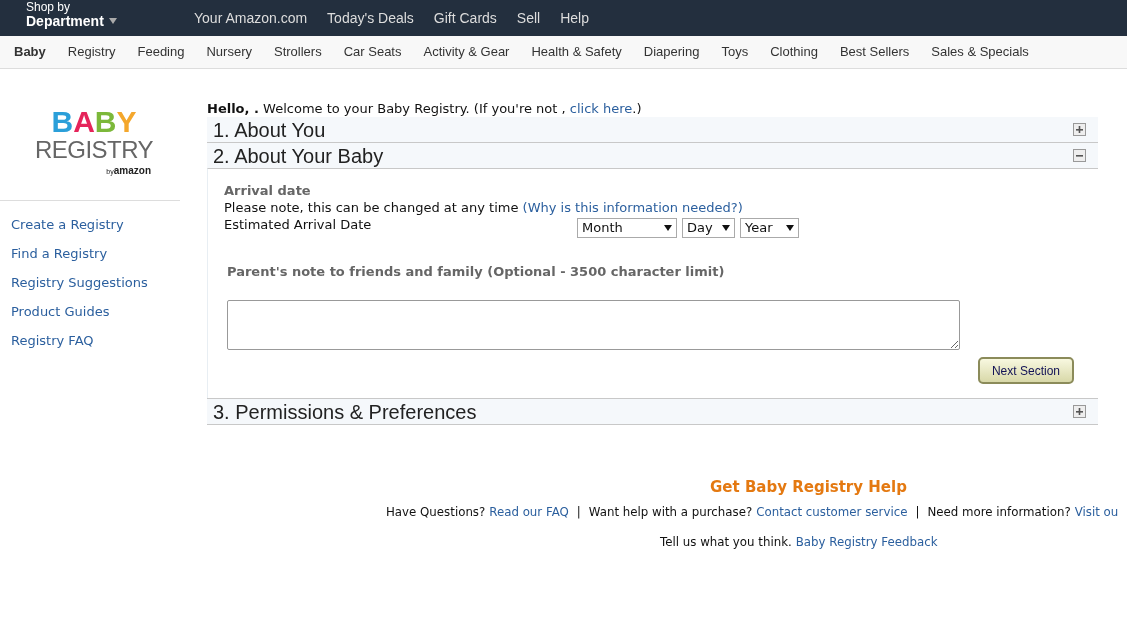 Image resolution: width=1127 pixels, height=633 pixels. I want to click on category-tab: Car Seats, so click(372, 52).